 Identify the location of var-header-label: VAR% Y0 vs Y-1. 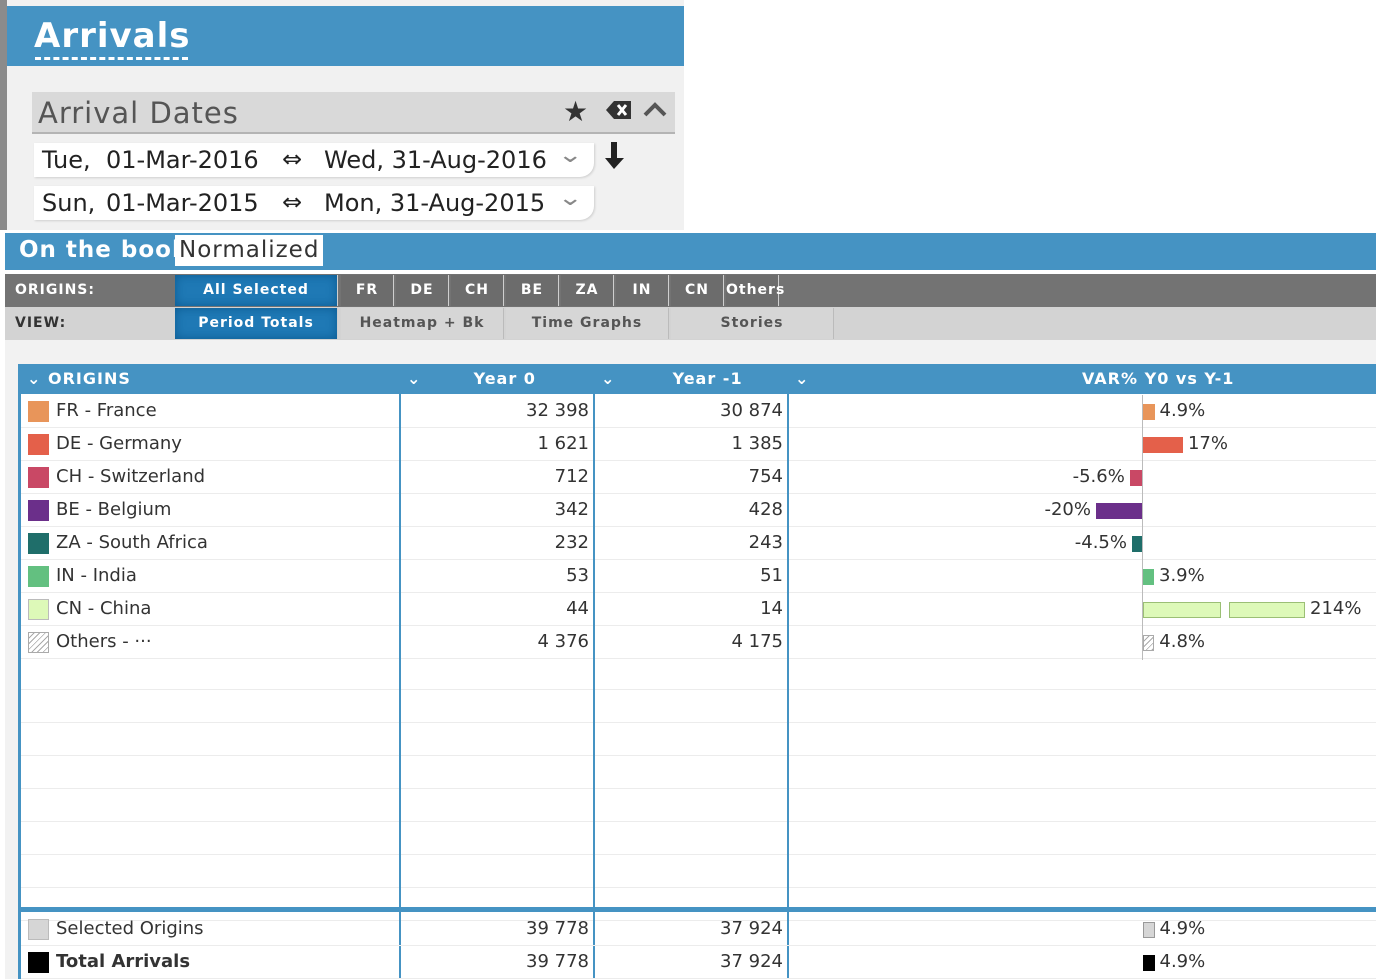
(1158, 378).